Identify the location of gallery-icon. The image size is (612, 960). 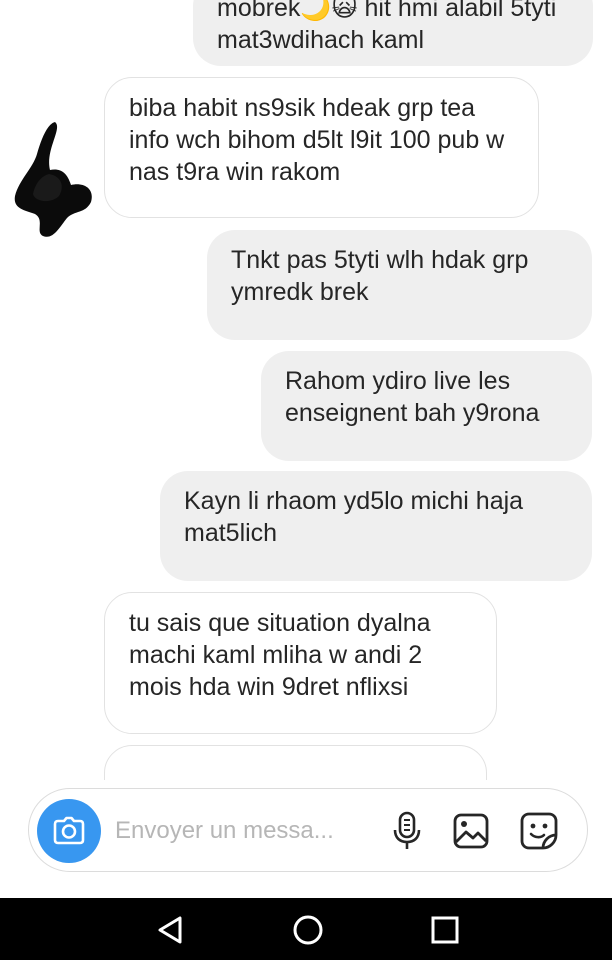
(471, 831).